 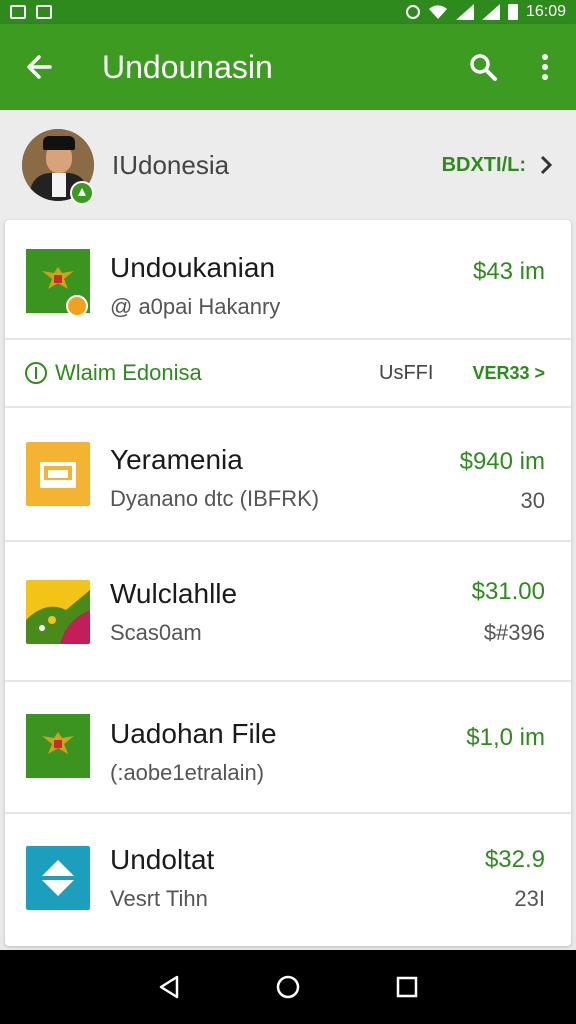 What do you see at coordinates (193, 267) in the screenshot?
I see `item-title: Undoukanian` at bounding box center [193, 267].